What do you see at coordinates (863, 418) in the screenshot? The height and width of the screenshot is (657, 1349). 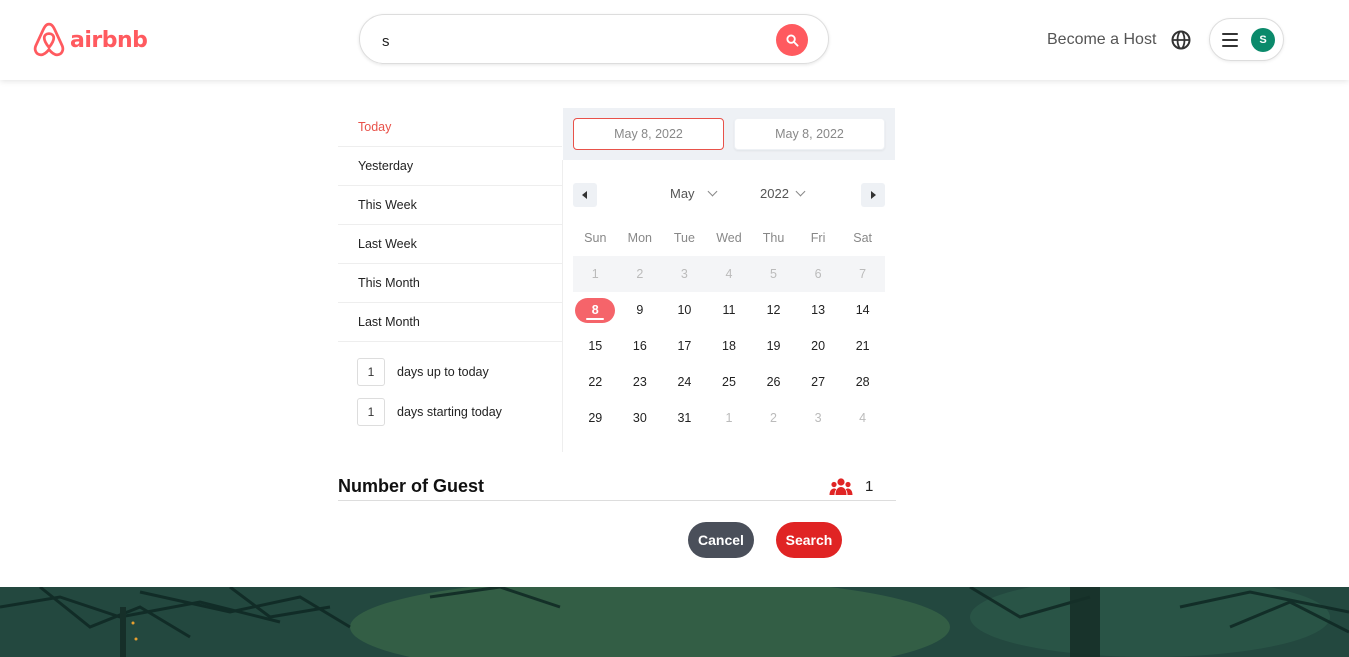 I see `calendar-day-next-month: 4` at bounding box center [863, 418].